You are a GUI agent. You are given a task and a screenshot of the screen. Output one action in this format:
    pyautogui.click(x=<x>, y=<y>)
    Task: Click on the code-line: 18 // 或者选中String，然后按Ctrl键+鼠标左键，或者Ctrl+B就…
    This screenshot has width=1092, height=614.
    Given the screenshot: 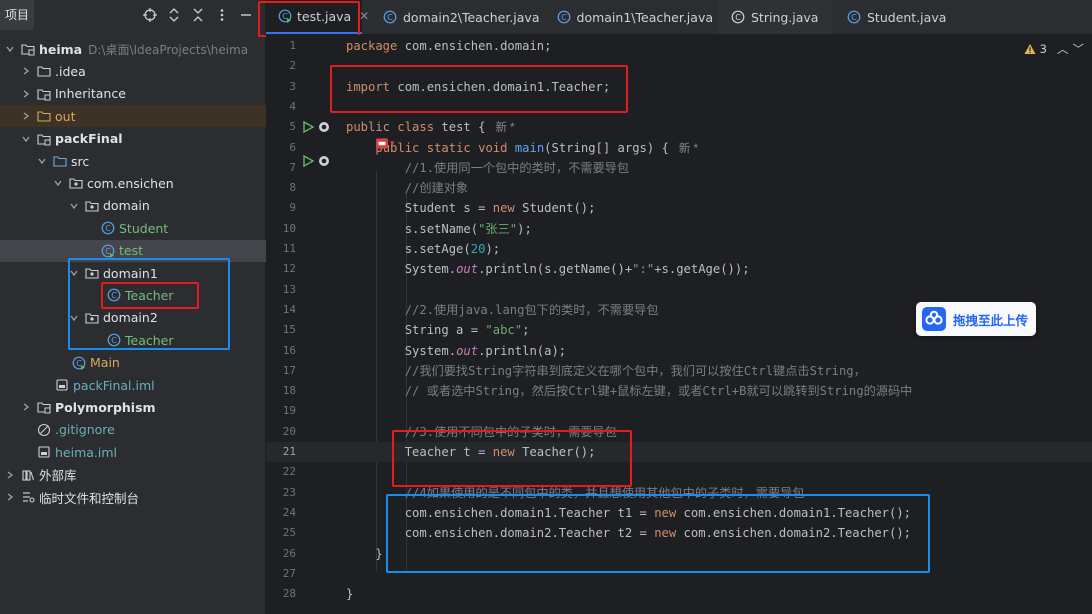 What is the action you would take?
    pyautogui.click(x=679, y=391)
    